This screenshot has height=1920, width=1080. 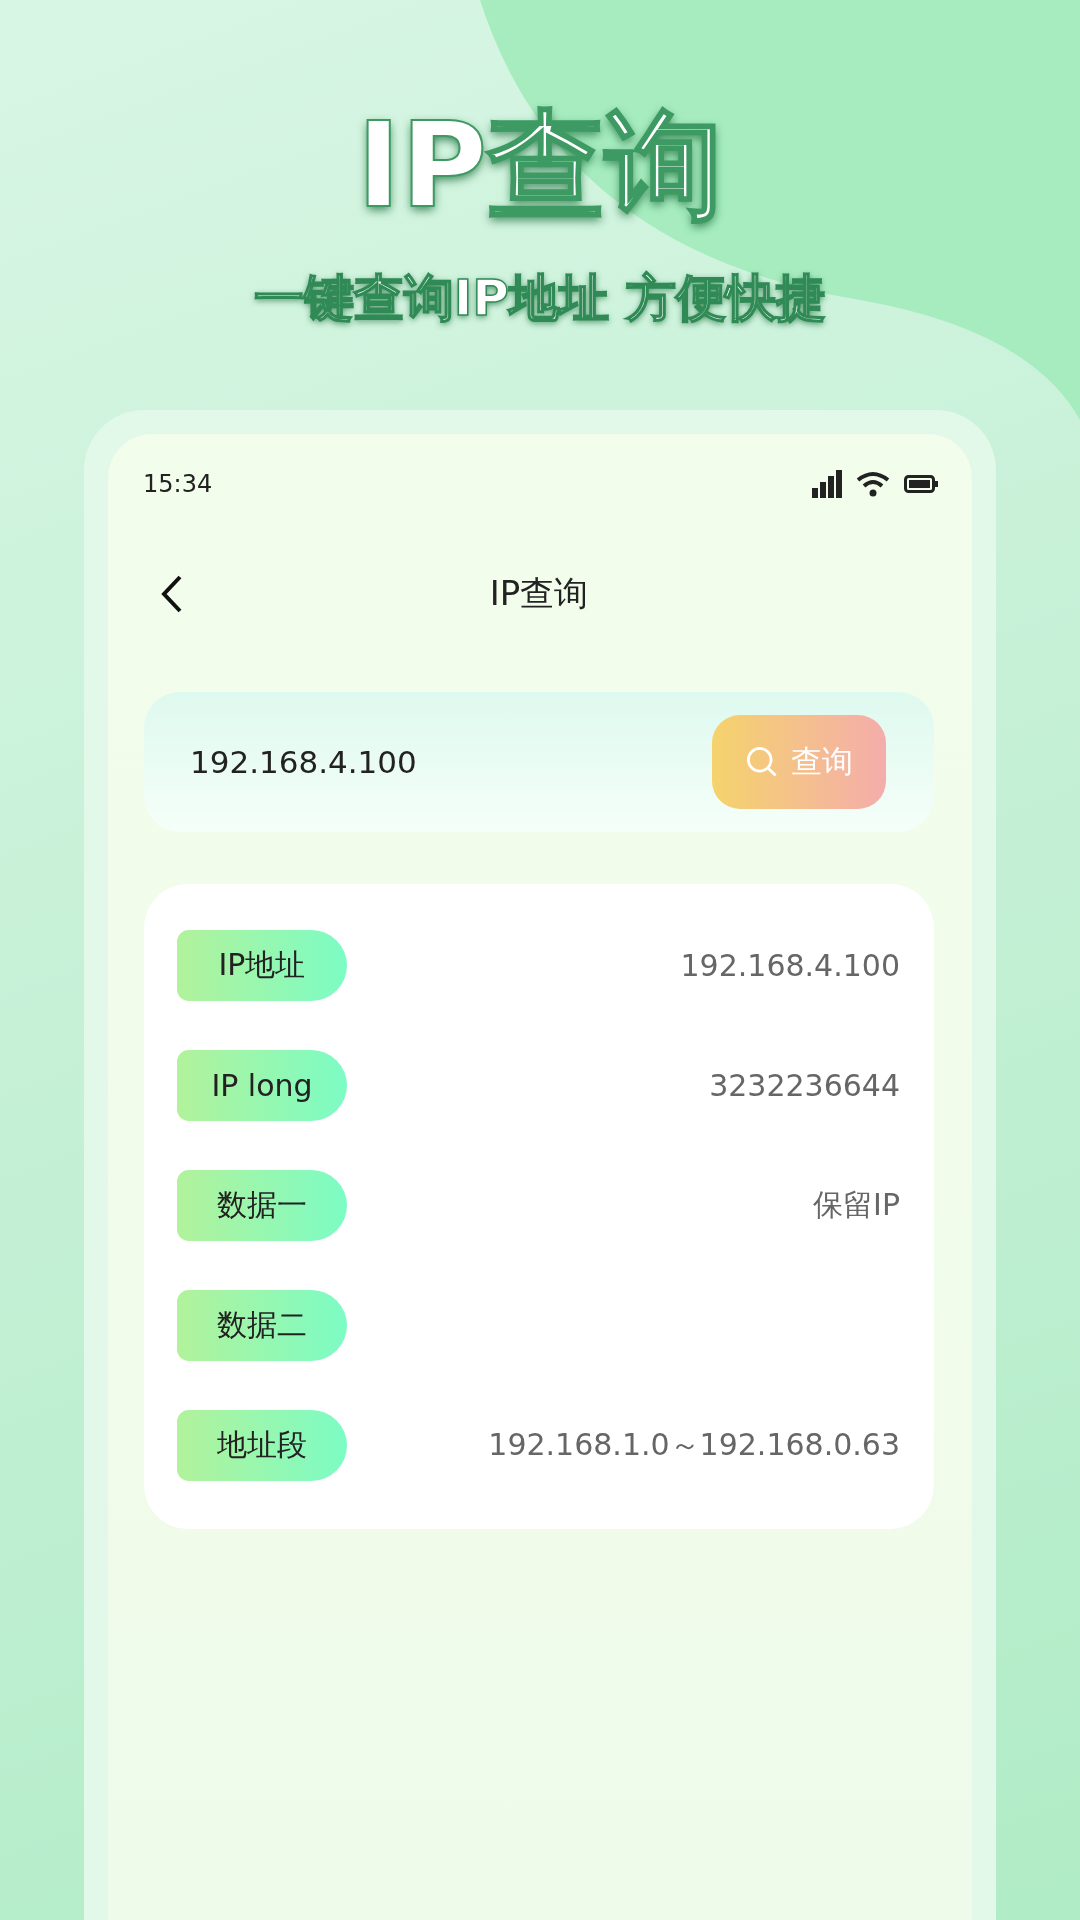 I want to click on field-label: 数据二, so click(x=262, y=1325).